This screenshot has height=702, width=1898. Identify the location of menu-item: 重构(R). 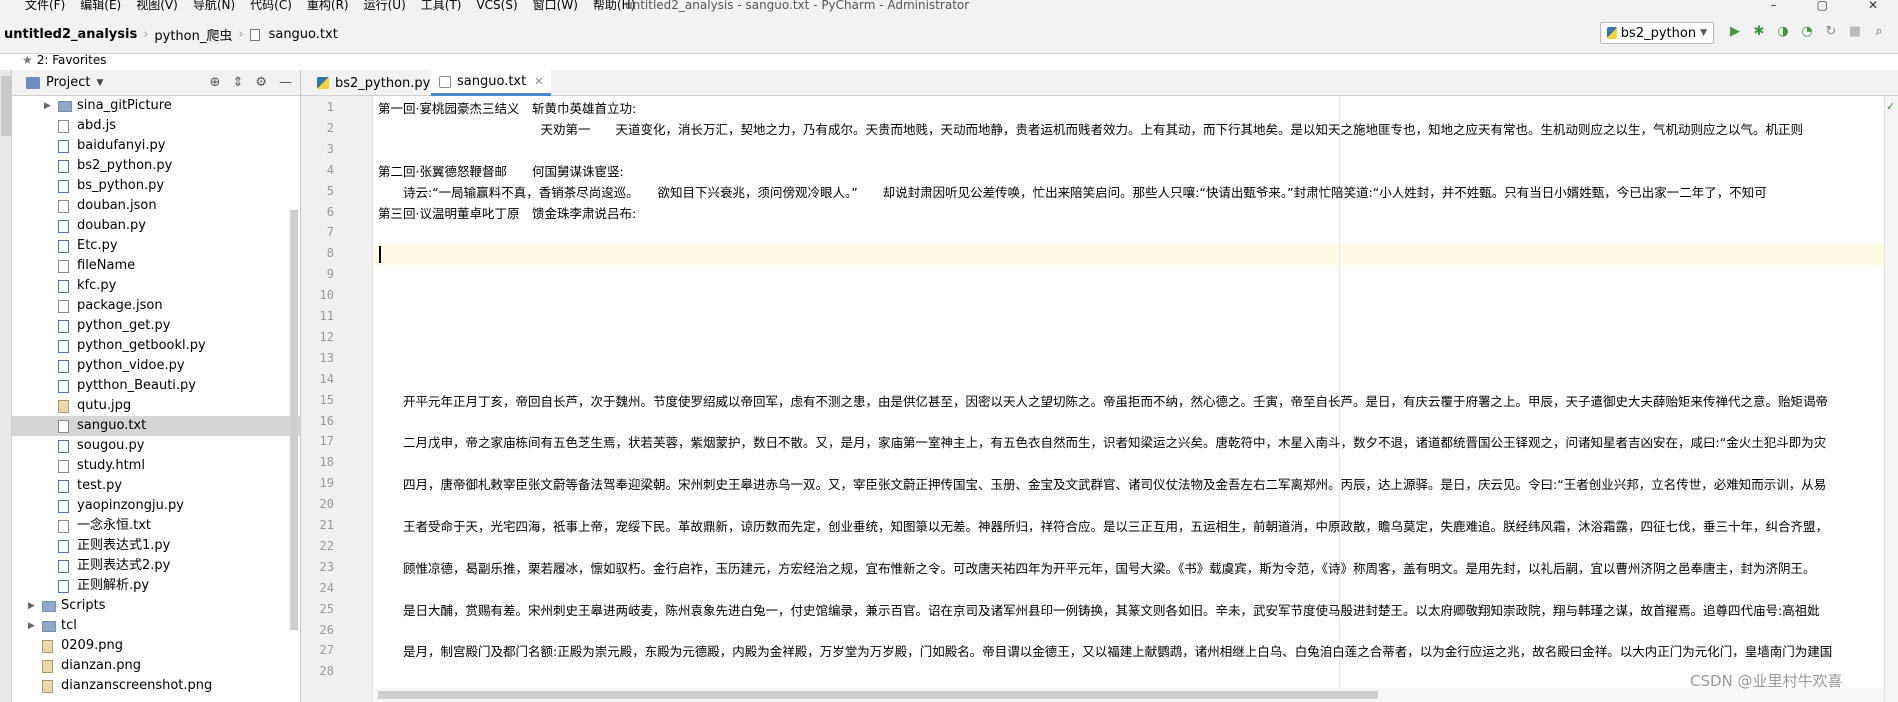
(328, 5).